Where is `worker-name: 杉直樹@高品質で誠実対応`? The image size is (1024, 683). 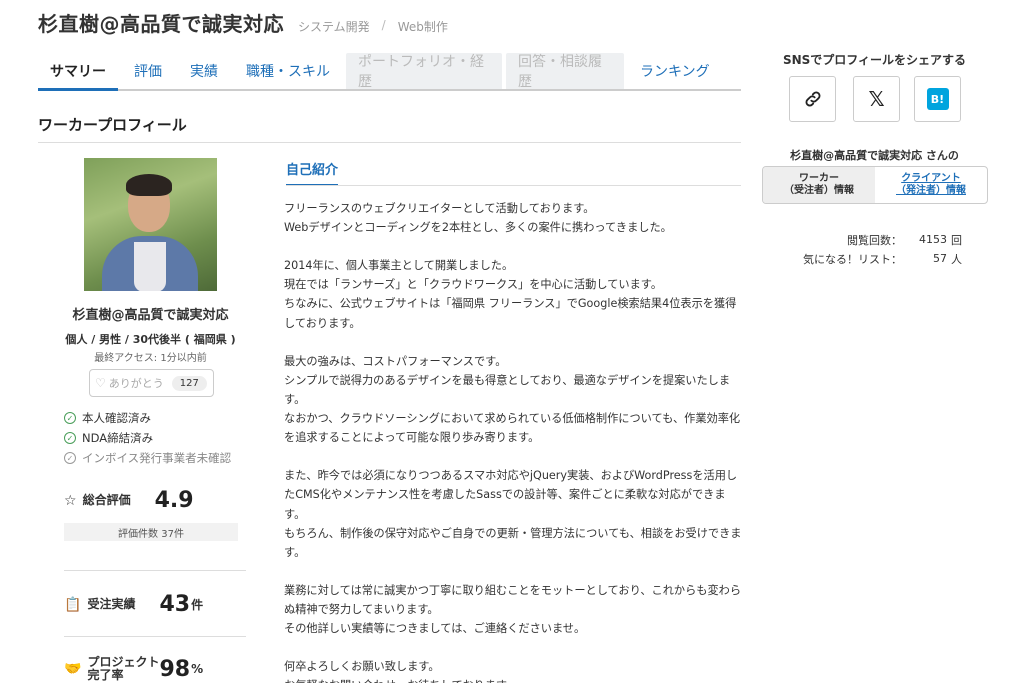 worker-name: 杉直樹@高品質で誠実対応 is located at coordinates (150, 315).